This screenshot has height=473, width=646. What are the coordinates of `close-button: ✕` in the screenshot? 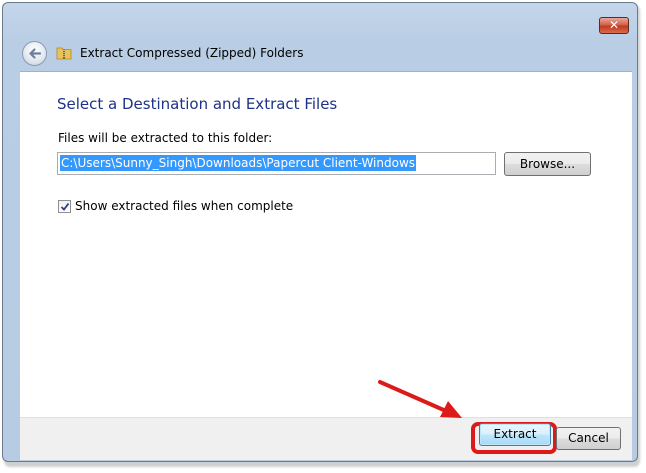 It's located at (614, 25).